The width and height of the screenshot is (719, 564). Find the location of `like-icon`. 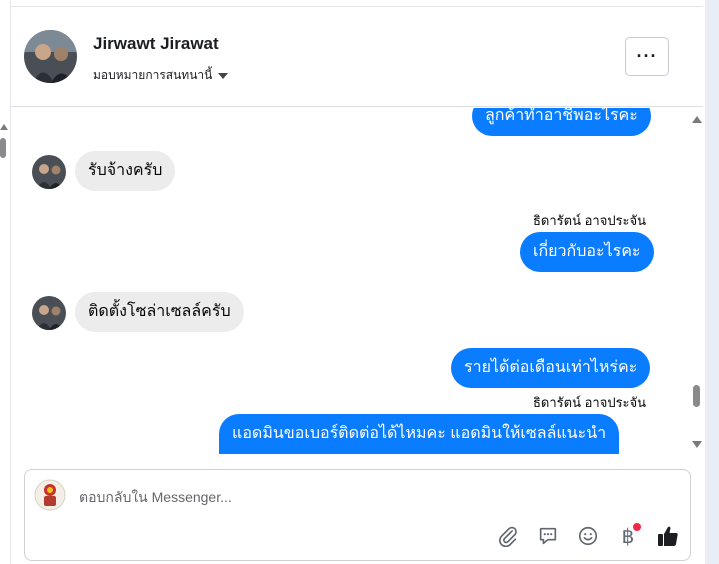

like-icon is located at coordinates (668, 536).